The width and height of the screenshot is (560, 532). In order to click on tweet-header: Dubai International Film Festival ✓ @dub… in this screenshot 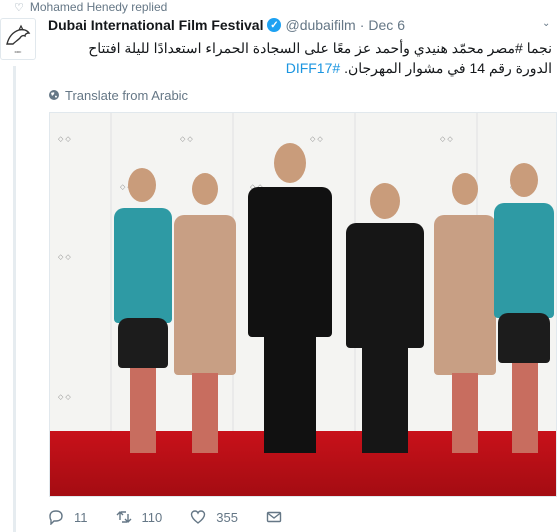, I will do `click(300, 25)`.